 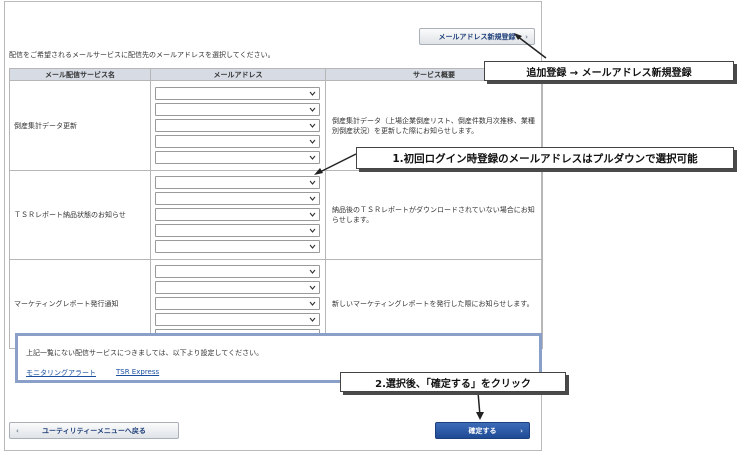 I want to click on back-button-label: ユーティリティーメニューへ戻る, so click(x=94, y=430).